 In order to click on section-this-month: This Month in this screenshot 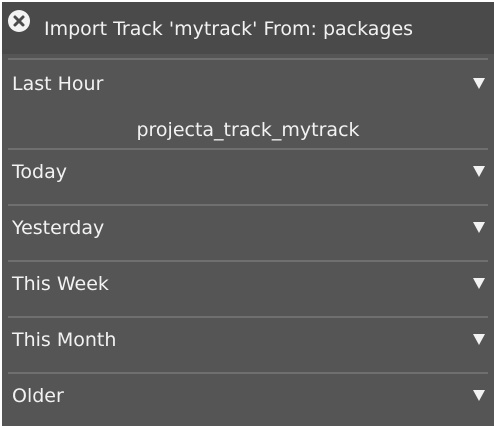, I will do `click(248, 344)`.